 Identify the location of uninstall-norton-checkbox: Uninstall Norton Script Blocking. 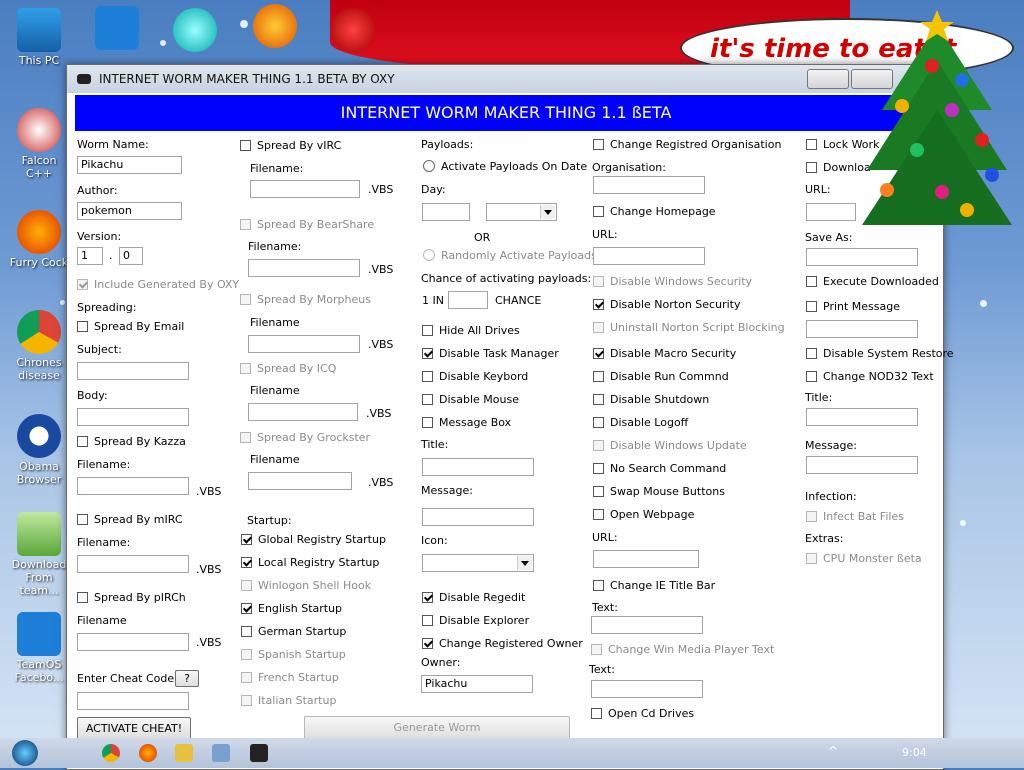
(689, 328).